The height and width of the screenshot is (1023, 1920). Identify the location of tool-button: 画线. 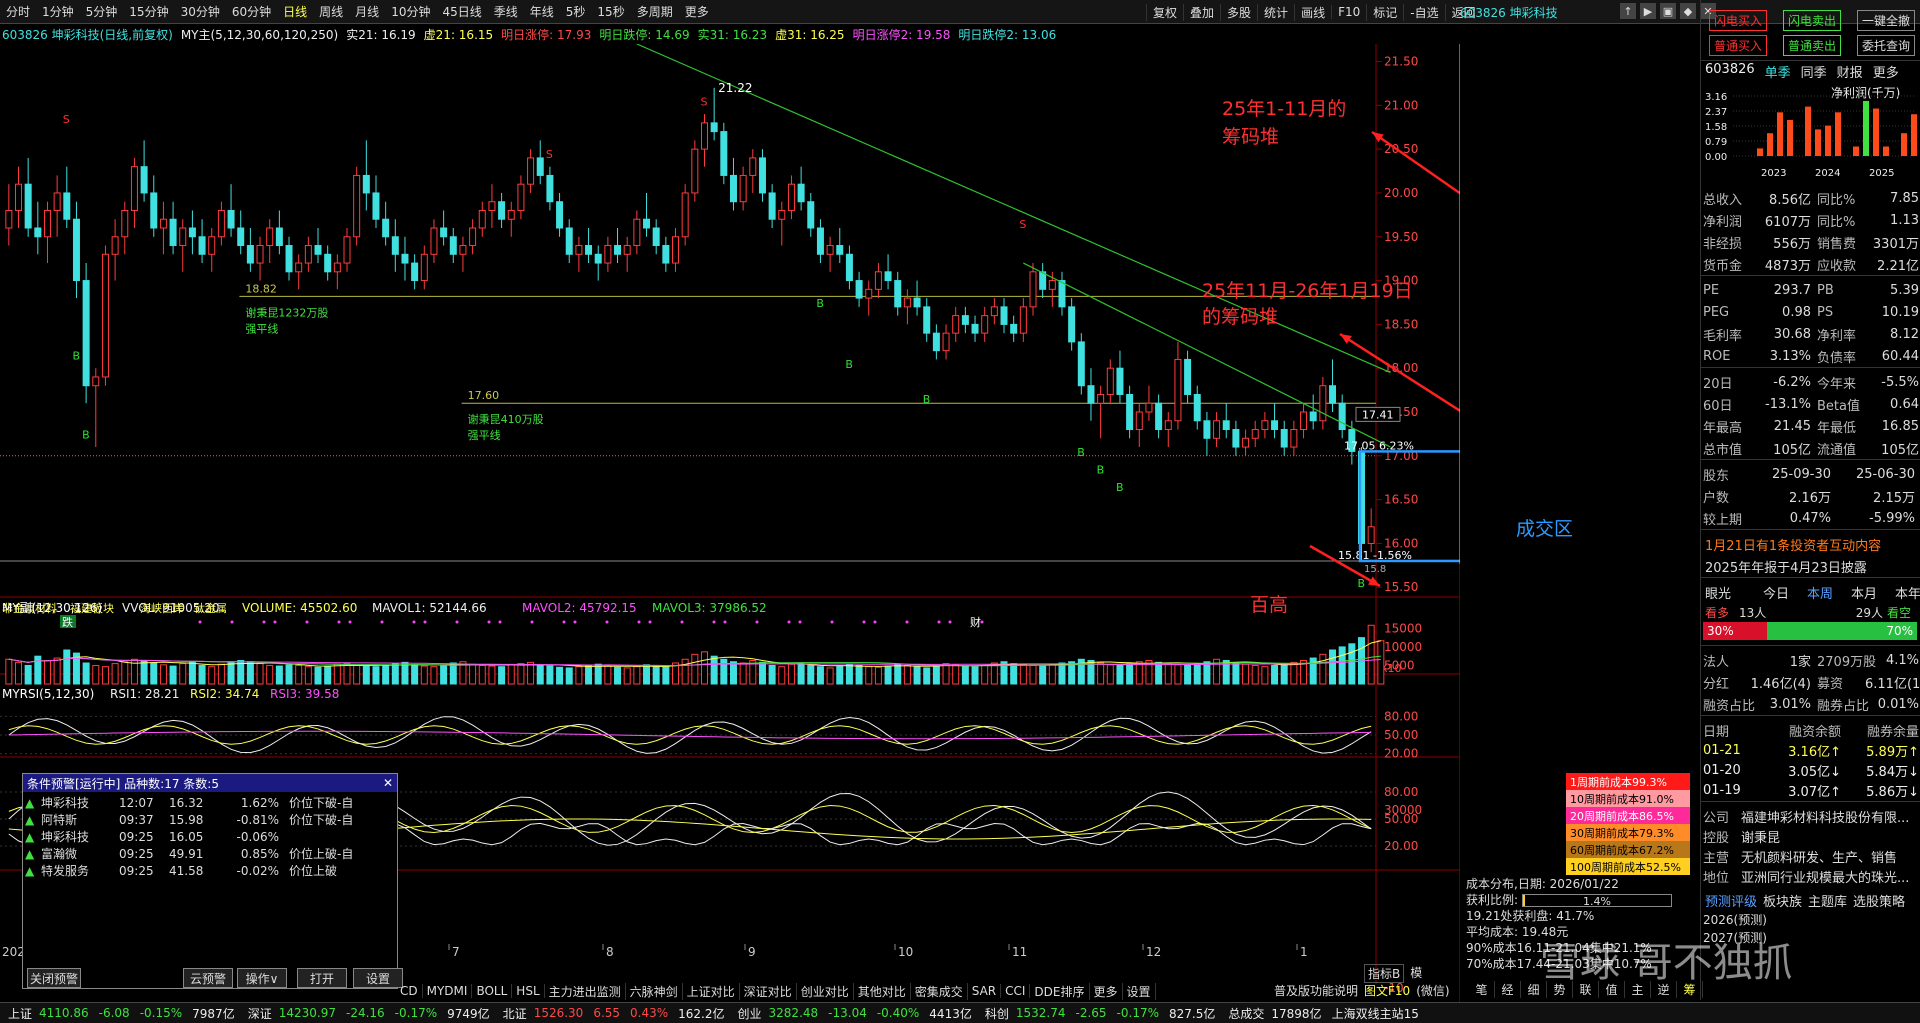
(1312, 12).